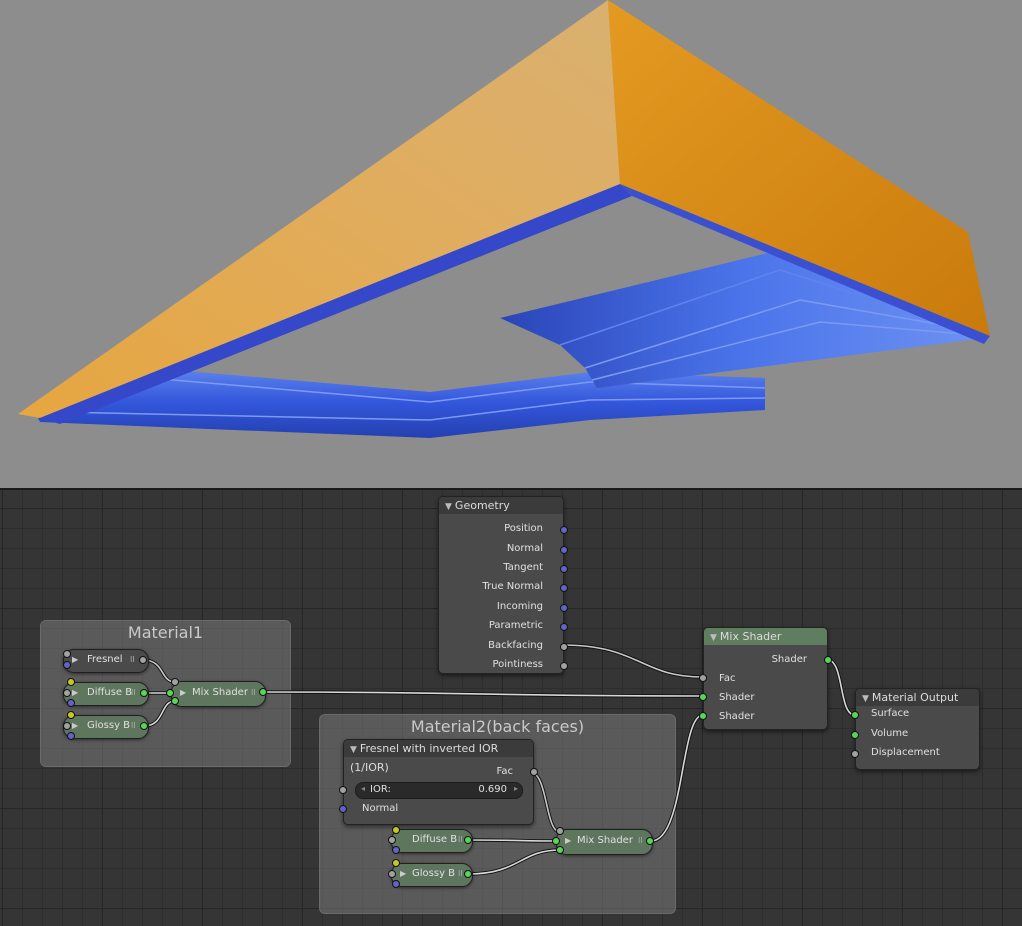 The image size is (1022, 926). I want to click on socket-incoming, so click(564, 608).